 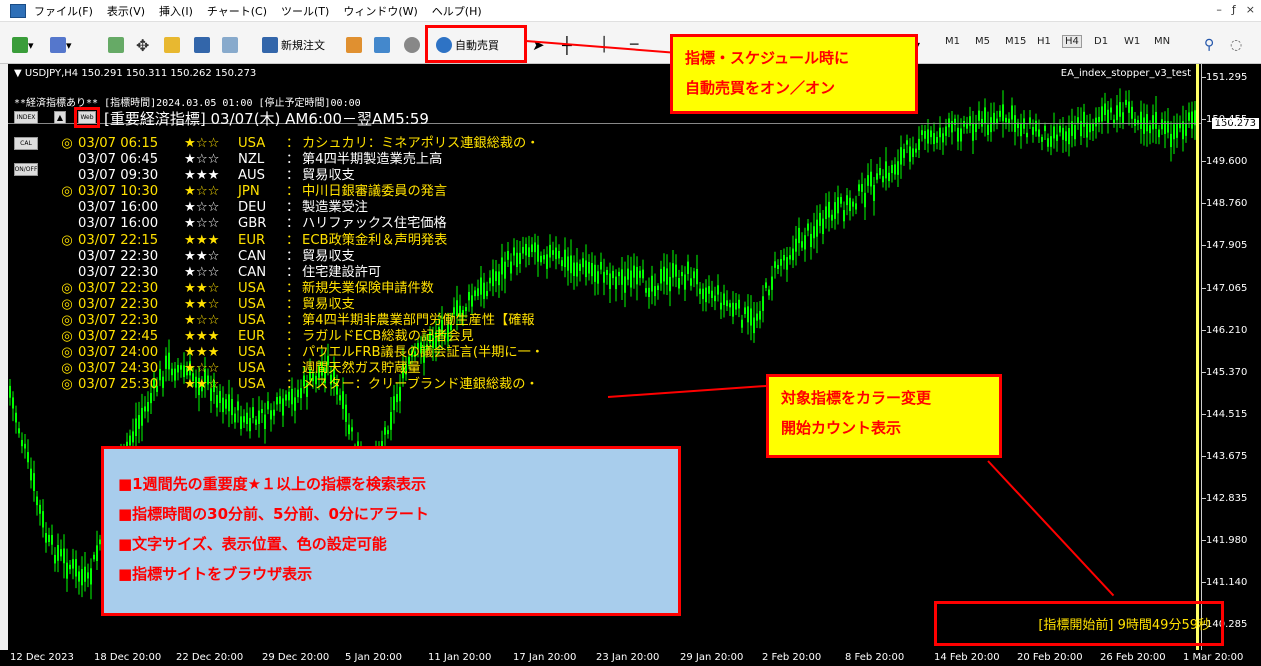 What do you see at coordinates (300, 224) in the screenshot?
I see `event-row: 03/07 16:00 ★☆☆ GBR ：ハリファックス住宅価格` at bounding box center [300, 224].